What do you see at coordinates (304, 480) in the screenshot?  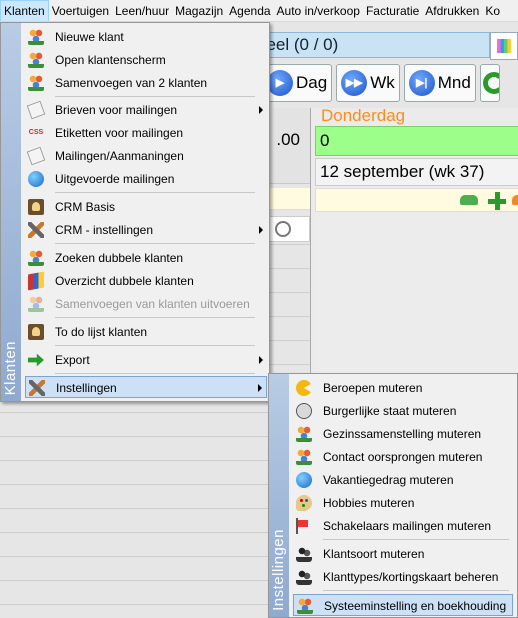 I see `globe-icon` at bounding box center [304, 480].